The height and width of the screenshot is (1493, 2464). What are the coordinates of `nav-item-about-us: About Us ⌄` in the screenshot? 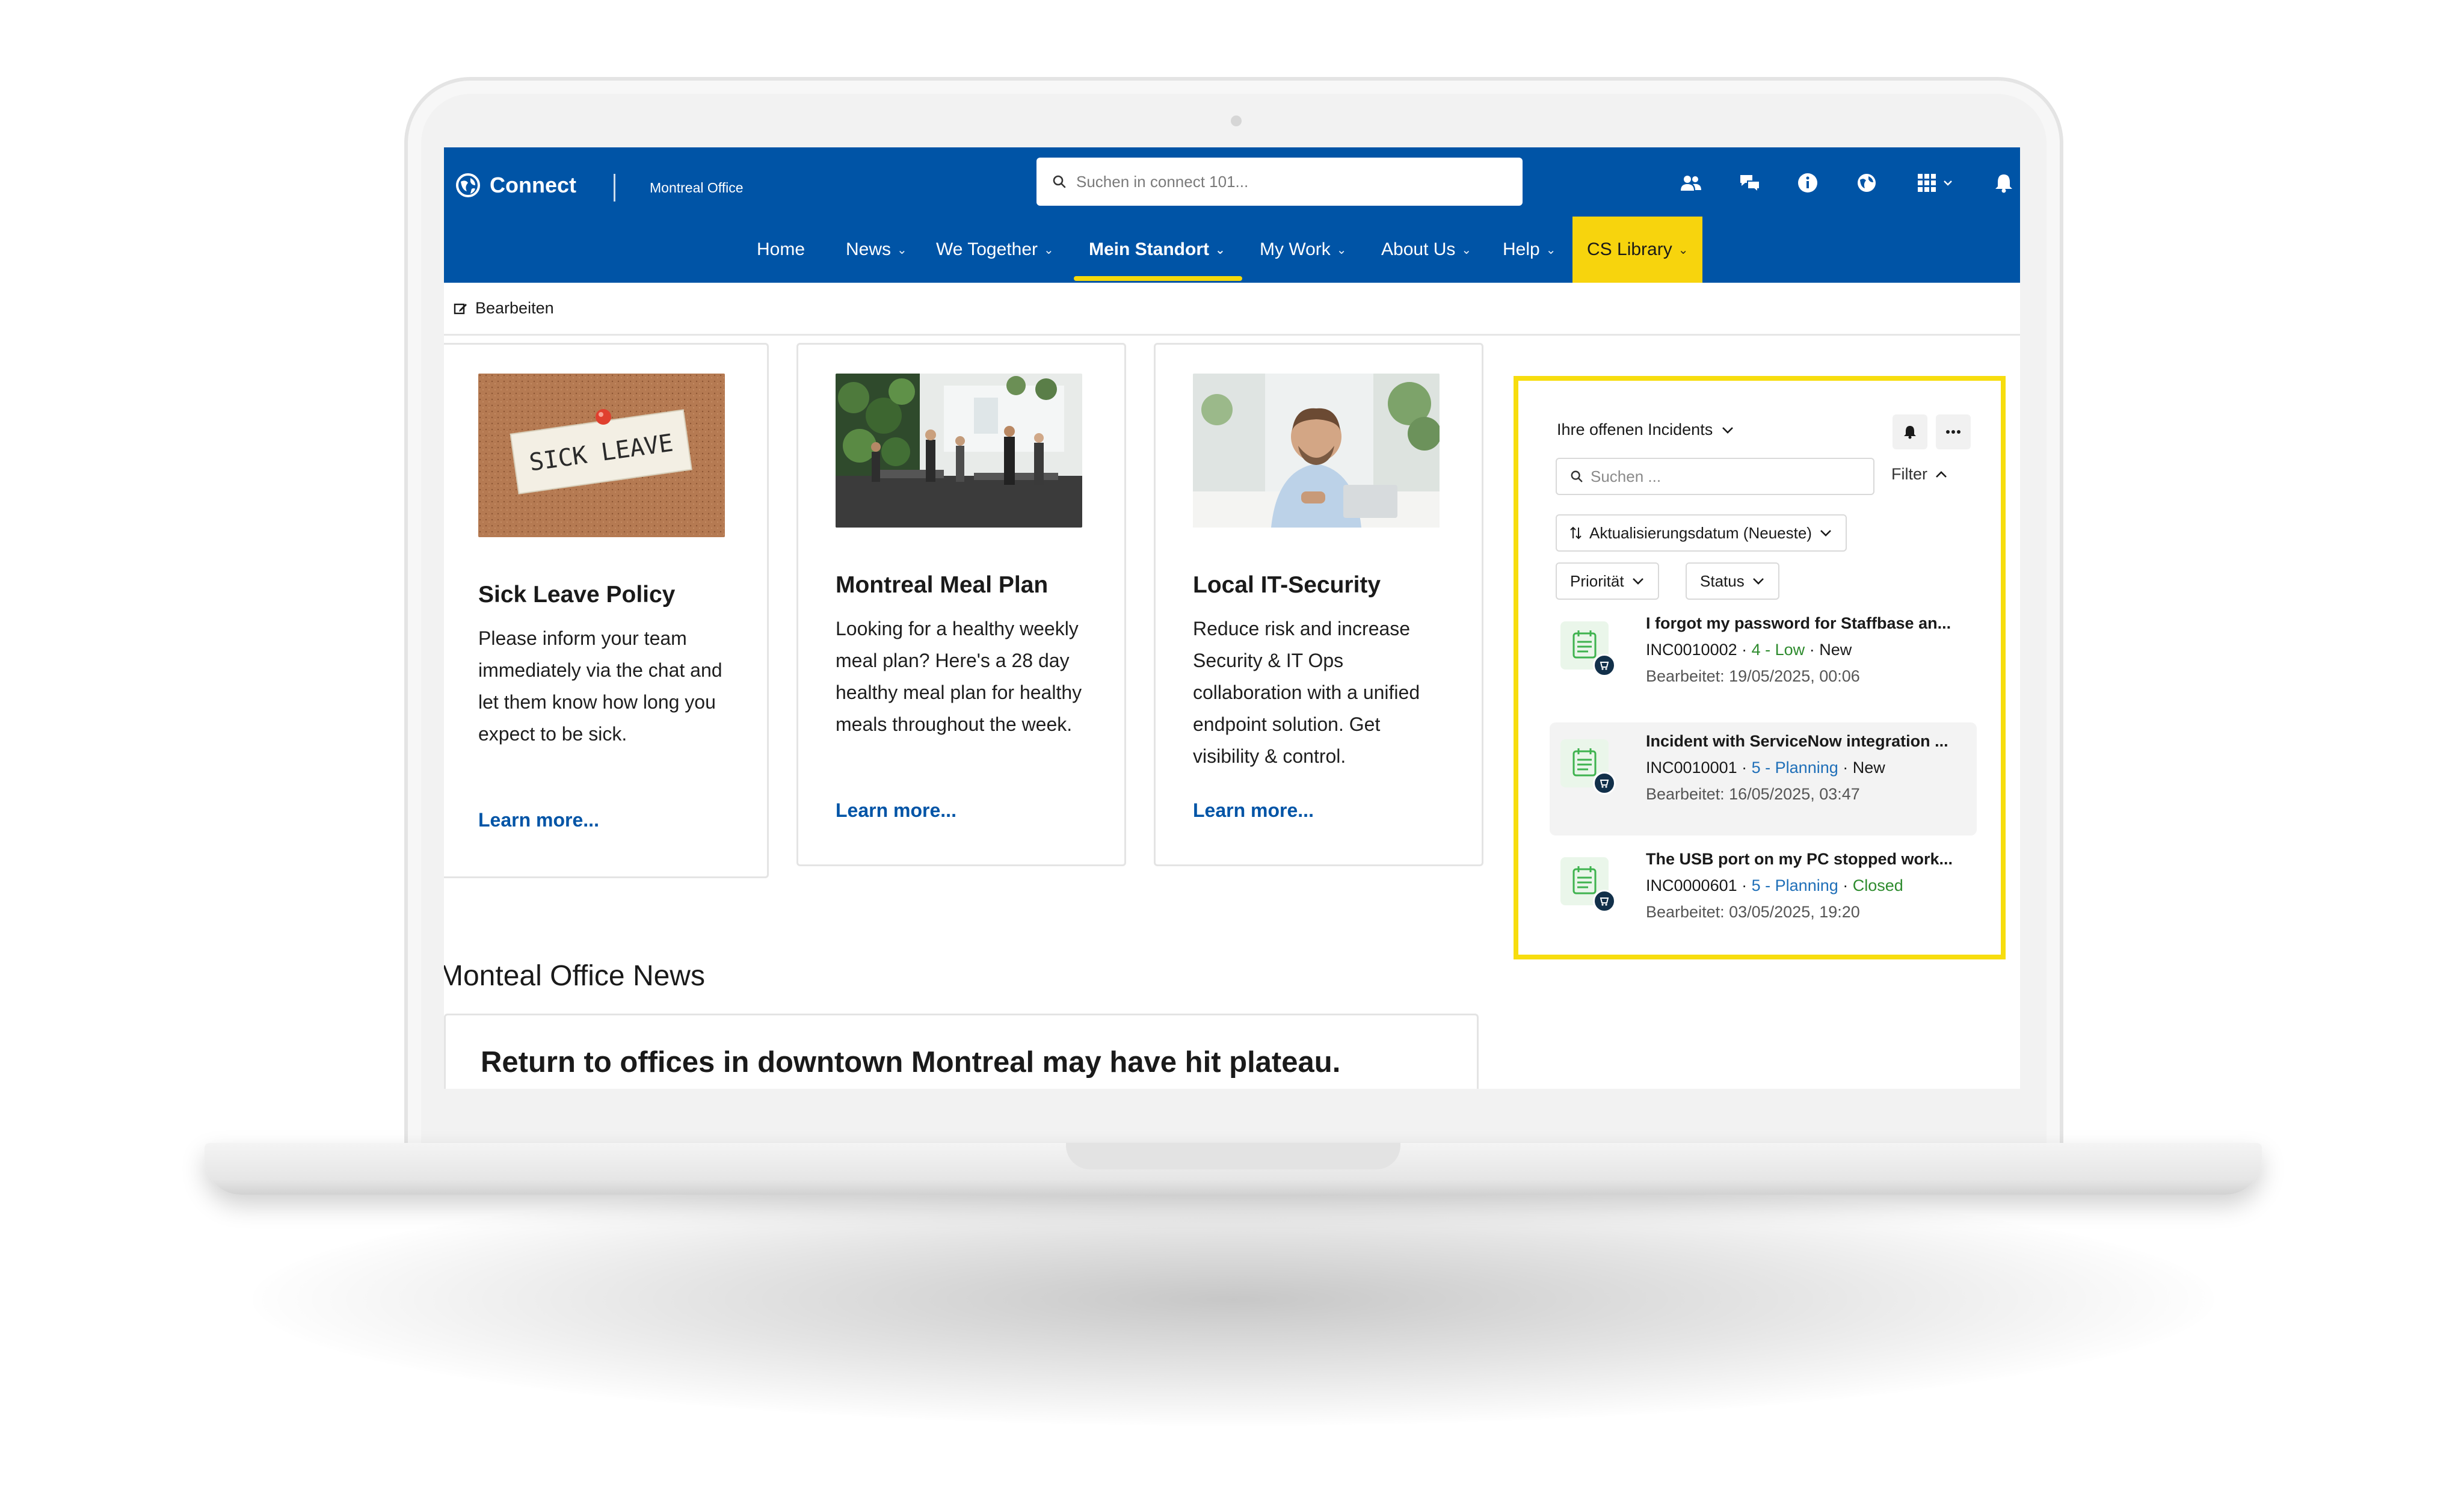 It's located at (1426, 250).